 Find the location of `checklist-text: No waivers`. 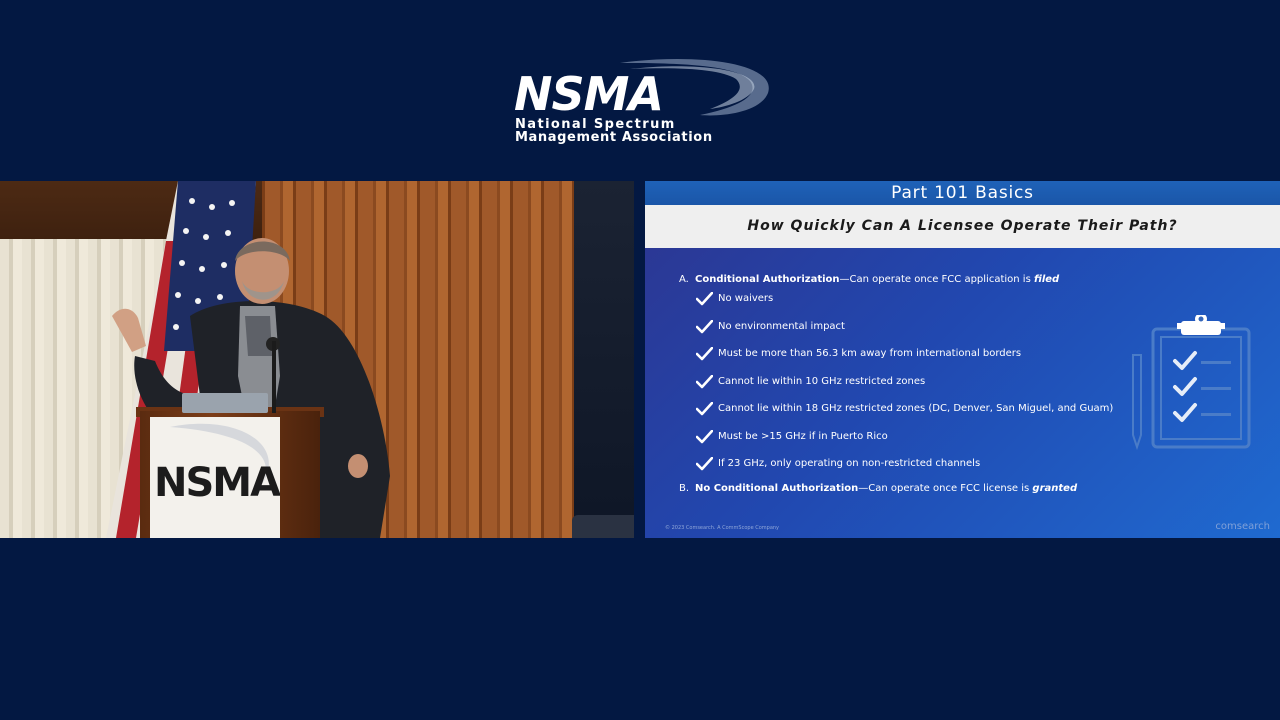

checklist-text: No waivers is located at coordinates (746, 298).